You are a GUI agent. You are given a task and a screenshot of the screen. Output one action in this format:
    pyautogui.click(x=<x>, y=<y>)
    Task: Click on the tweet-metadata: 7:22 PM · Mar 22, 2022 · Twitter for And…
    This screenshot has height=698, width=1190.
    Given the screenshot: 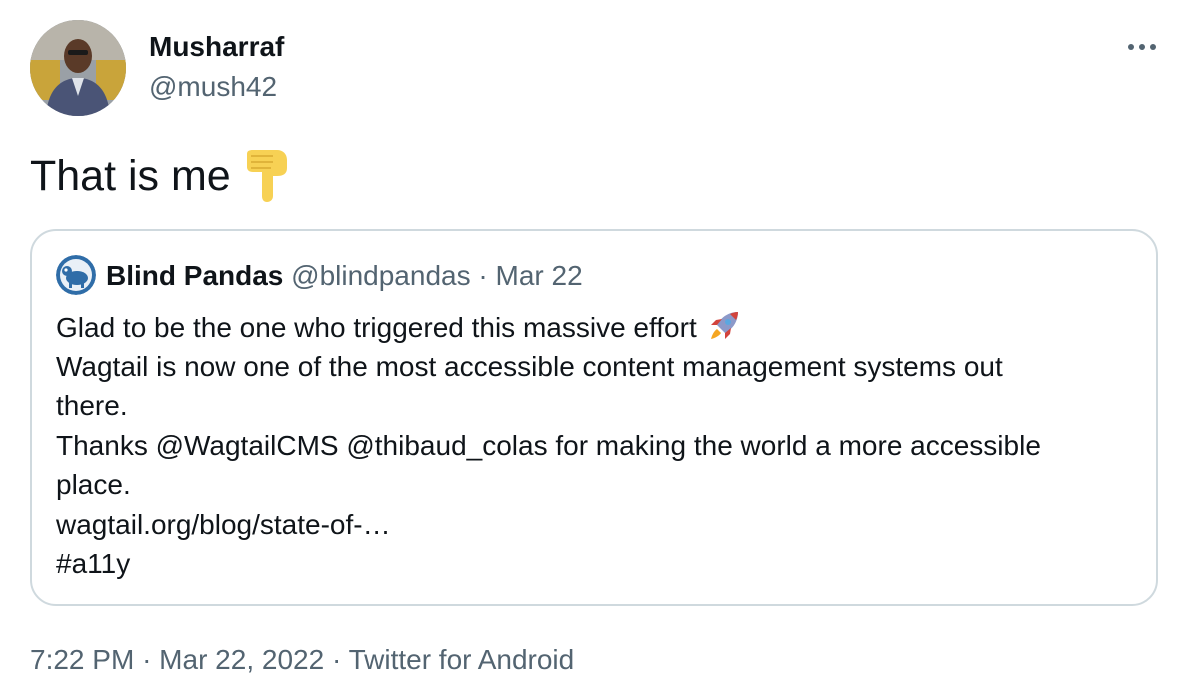 What is the action you would take?
    pyautogui.click(x=302, y=660)
    